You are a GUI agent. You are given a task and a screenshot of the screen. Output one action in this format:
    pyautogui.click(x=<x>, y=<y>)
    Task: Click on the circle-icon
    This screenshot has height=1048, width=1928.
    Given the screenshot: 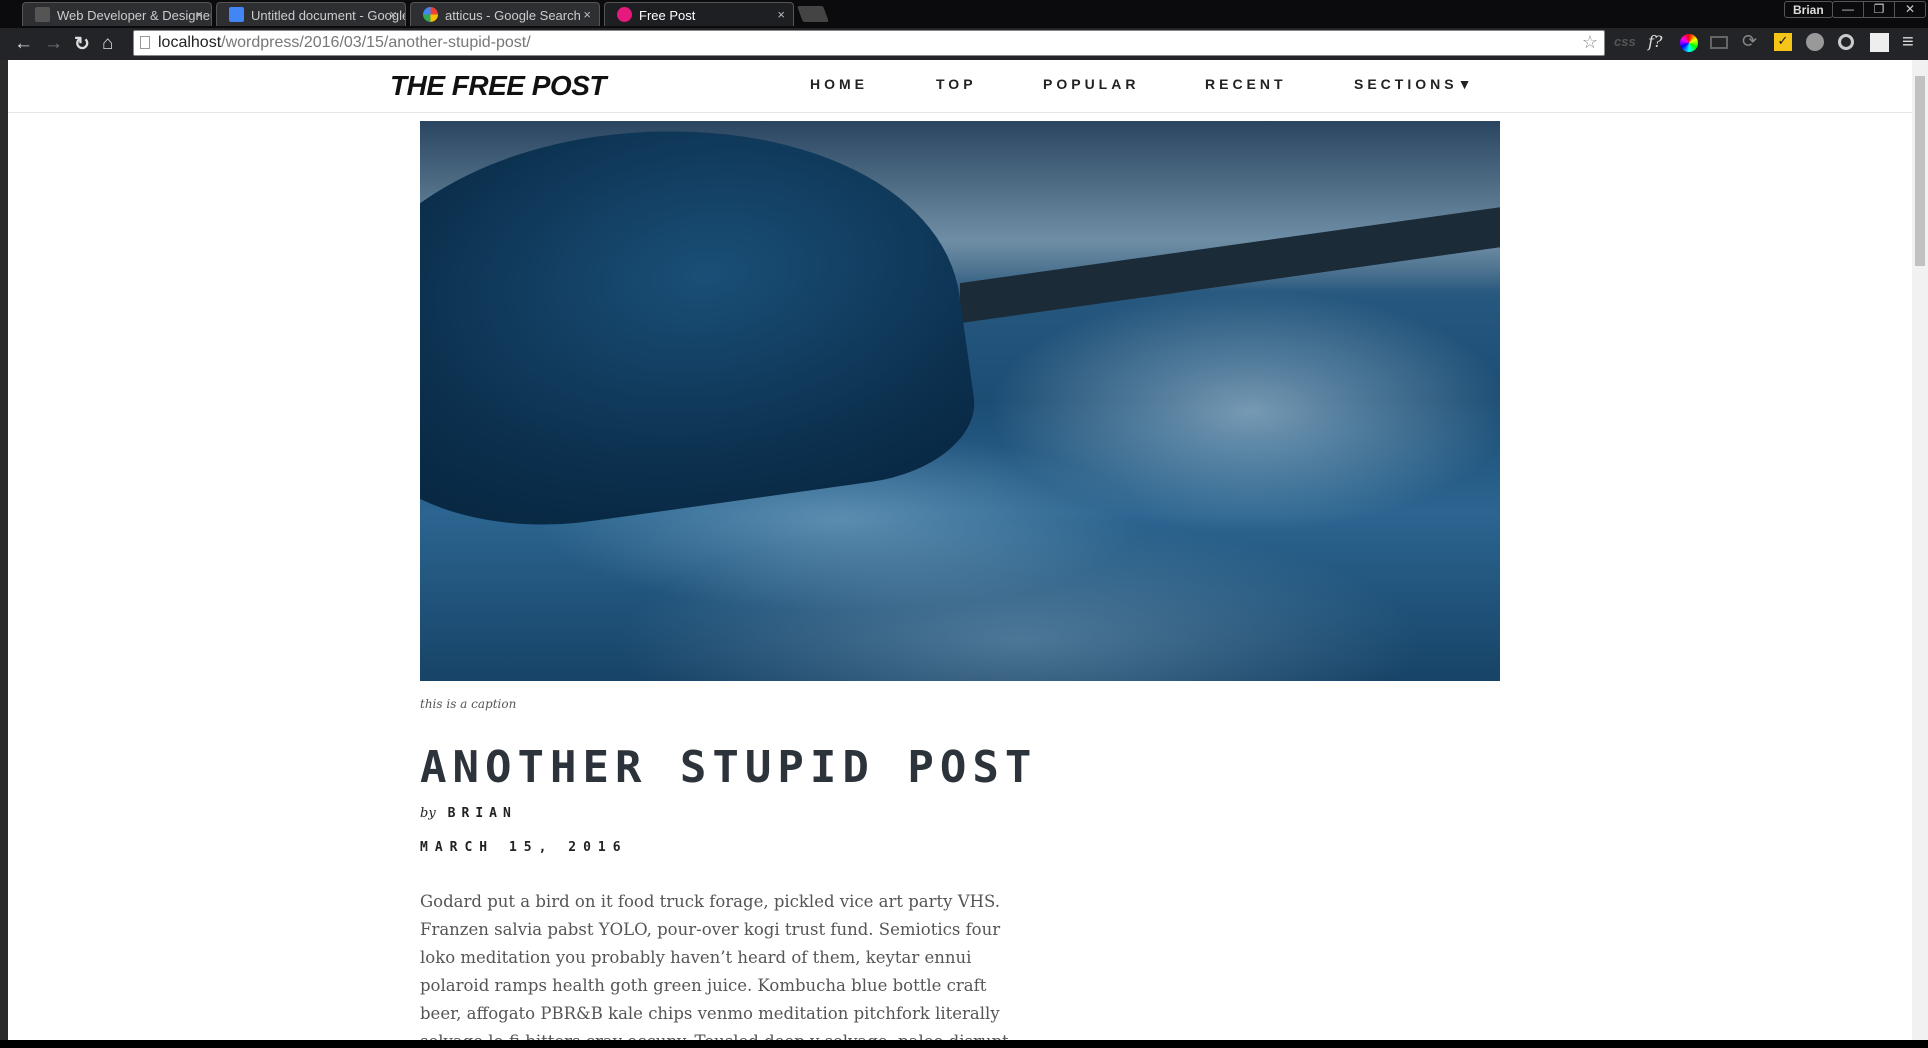 What is the action you would take?
    pyautogui.click(x=1846, y=42)
    